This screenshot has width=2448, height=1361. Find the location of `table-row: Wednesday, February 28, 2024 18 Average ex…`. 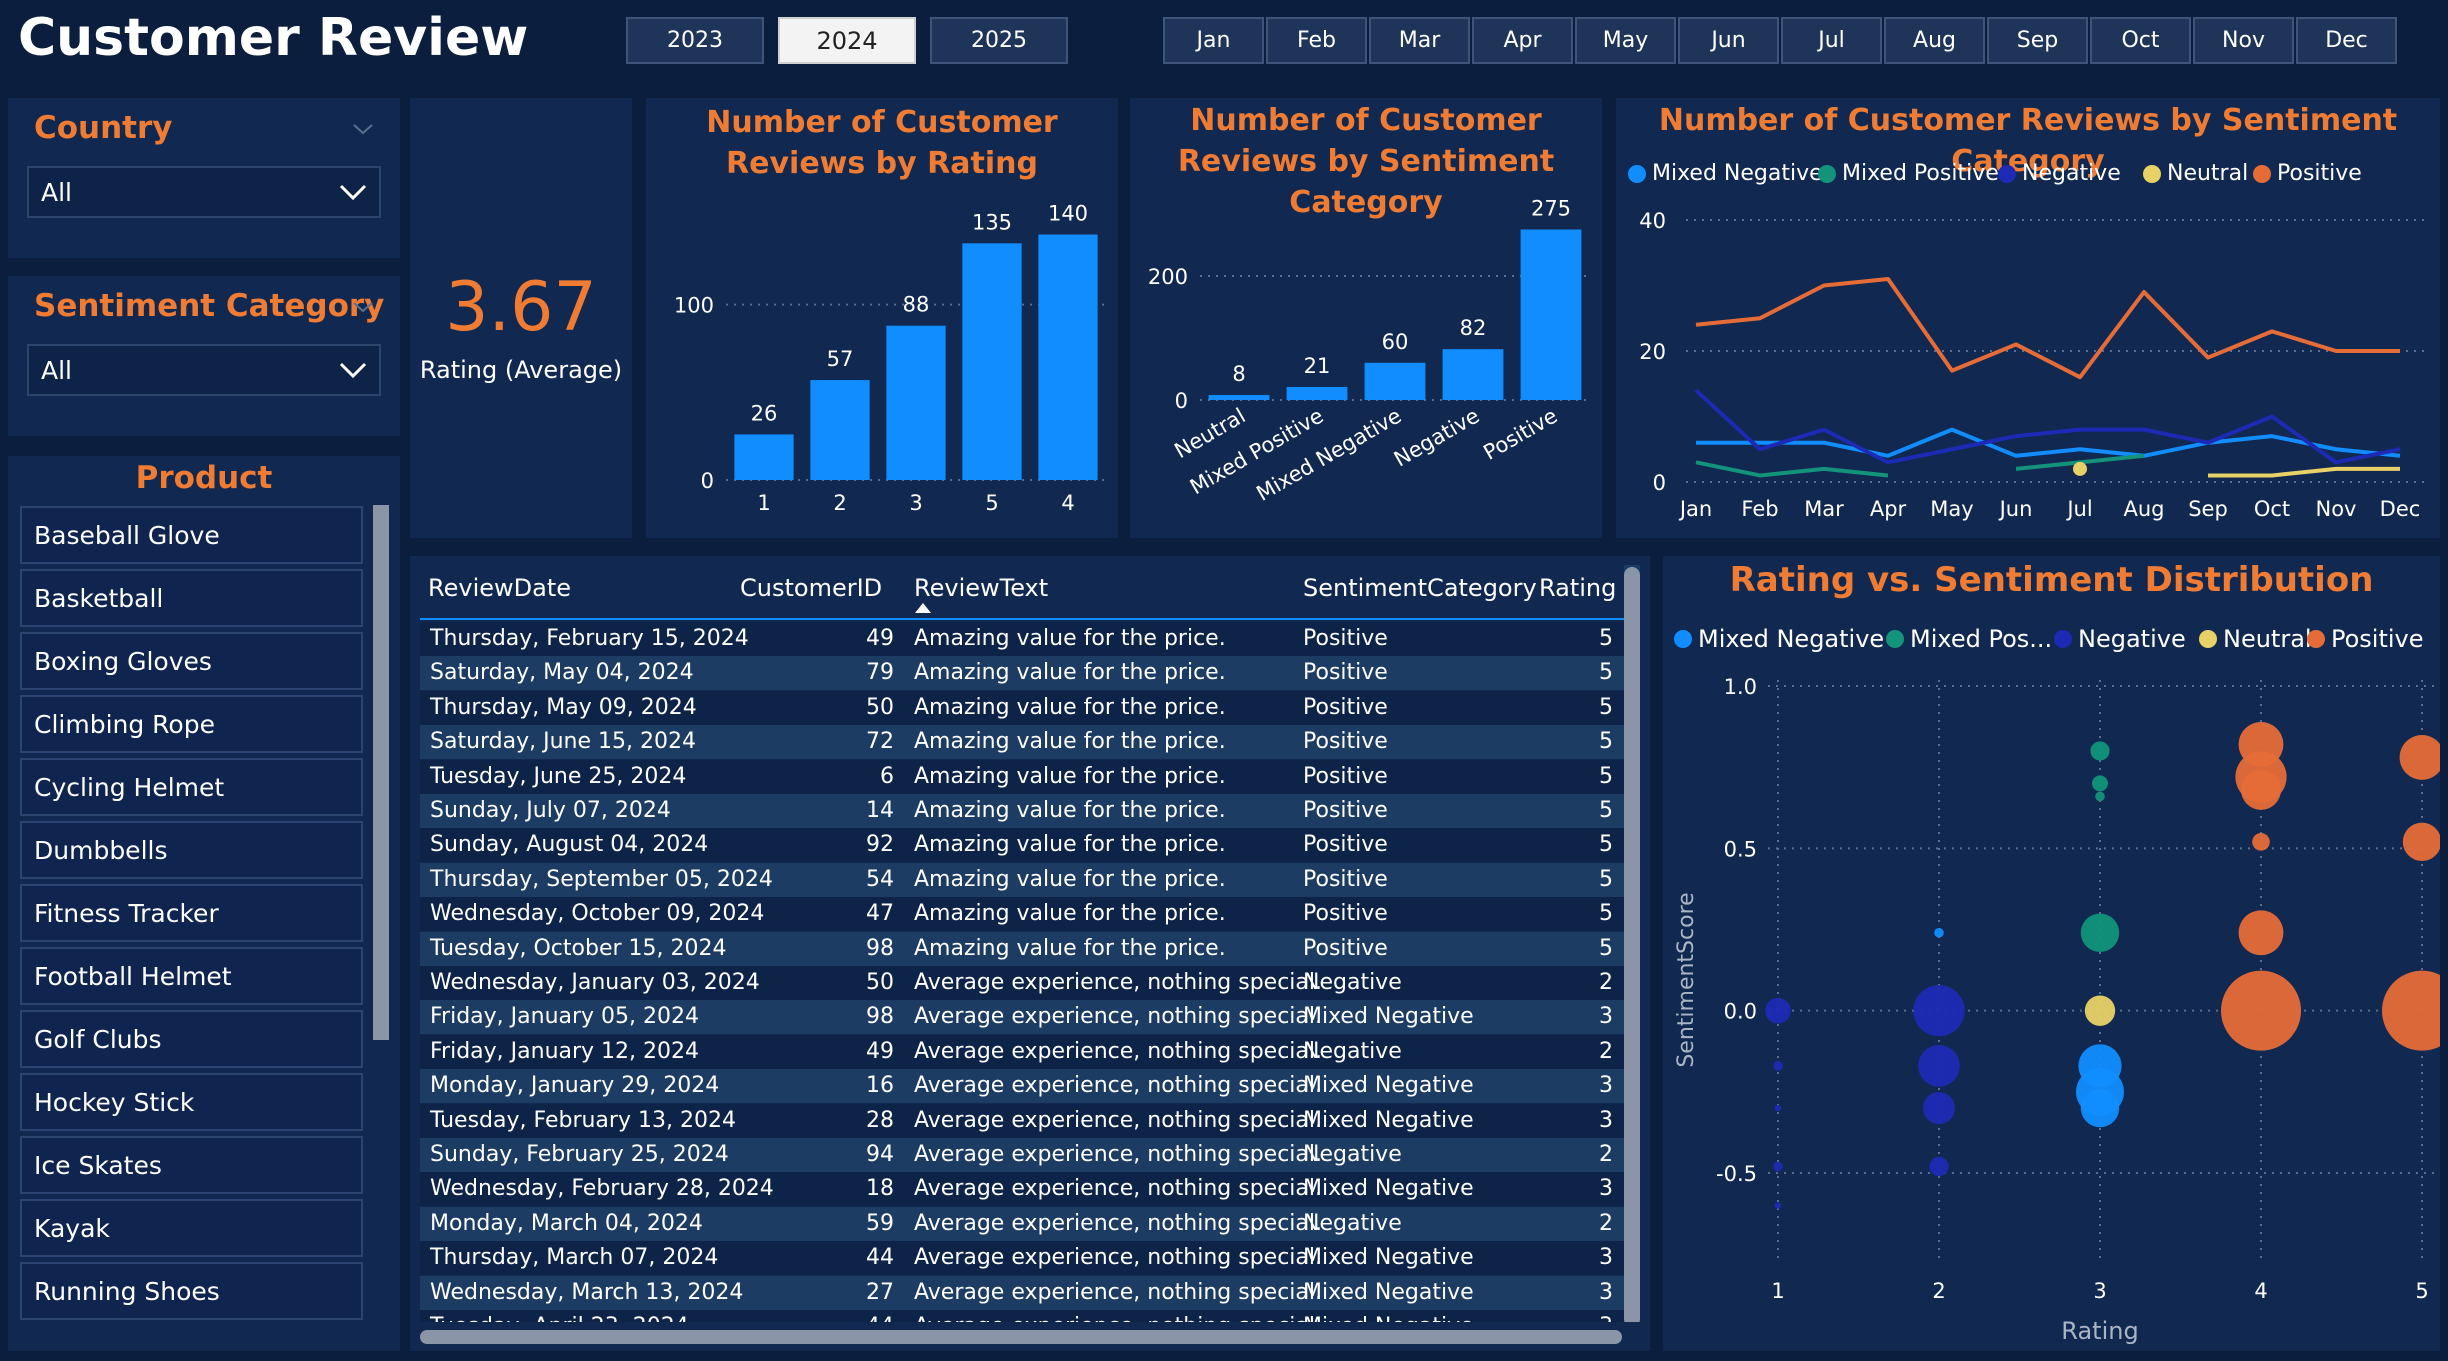

table-row: Wednesday, February 28, 2024 18 Average ex… is located at coordinates (1022, 1189).